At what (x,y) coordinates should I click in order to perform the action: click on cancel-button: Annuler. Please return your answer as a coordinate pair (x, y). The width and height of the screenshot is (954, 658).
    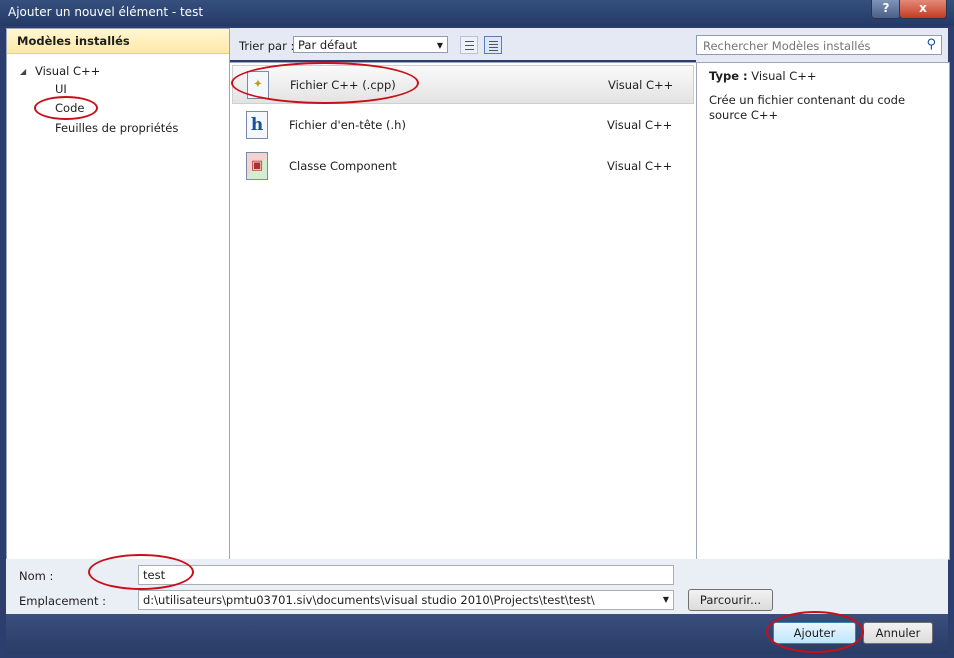
    Looking at the image, I should click on (898, 633).